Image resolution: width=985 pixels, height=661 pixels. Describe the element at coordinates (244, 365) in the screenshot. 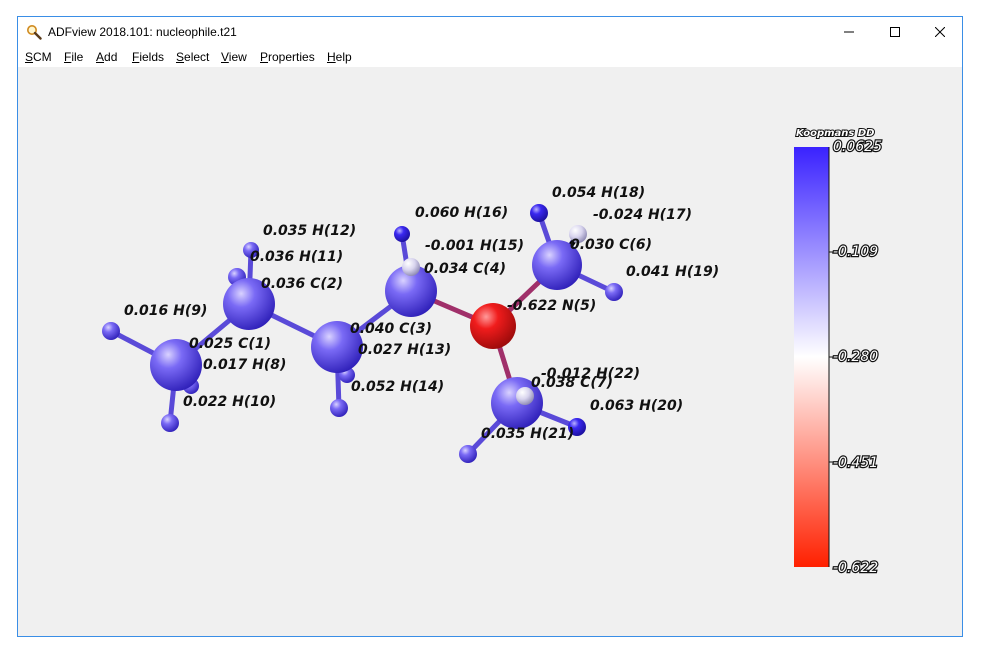

I see `label-h8: 0.017 H(8)` at that location.